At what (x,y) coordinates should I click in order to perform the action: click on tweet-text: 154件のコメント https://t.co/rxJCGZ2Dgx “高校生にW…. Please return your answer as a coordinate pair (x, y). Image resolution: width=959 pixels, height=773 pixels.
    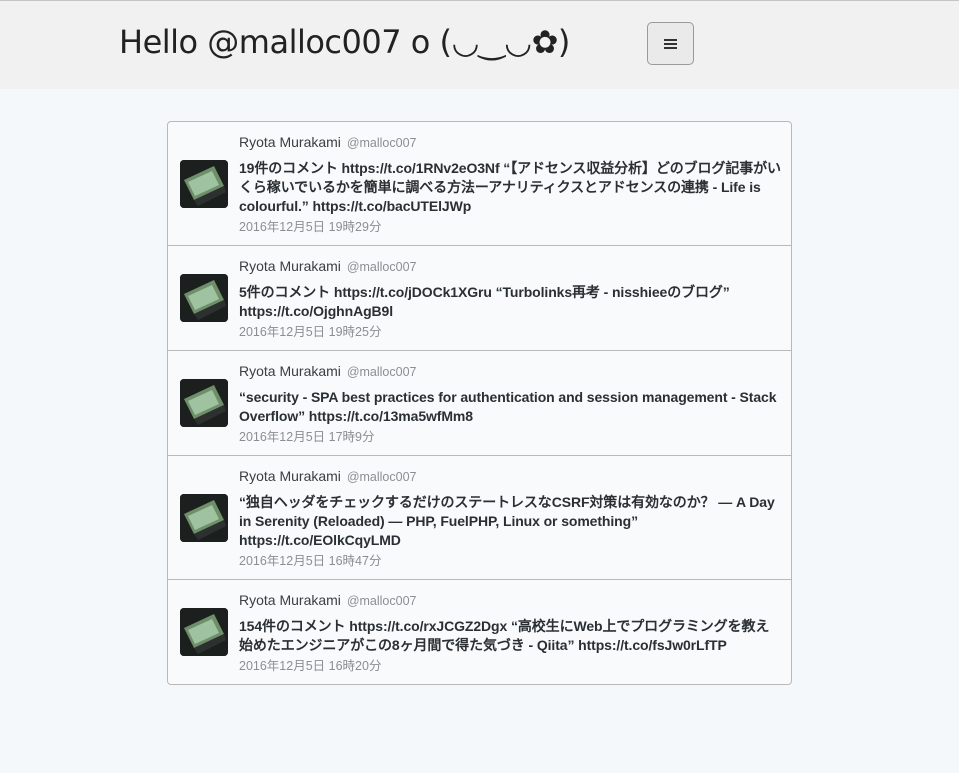
    Looking at the image, I should click on (504, 635).